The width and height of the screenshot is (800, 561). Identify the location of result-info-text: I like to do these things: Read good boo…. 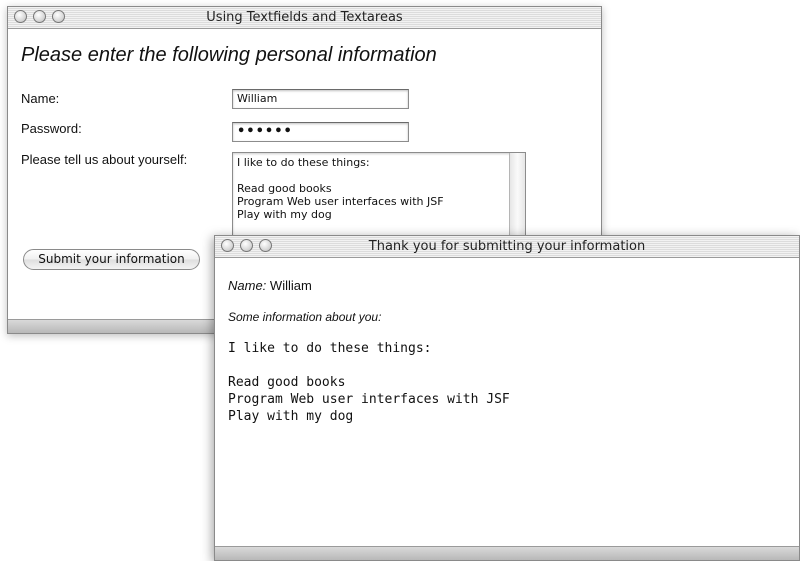
(369, 382).